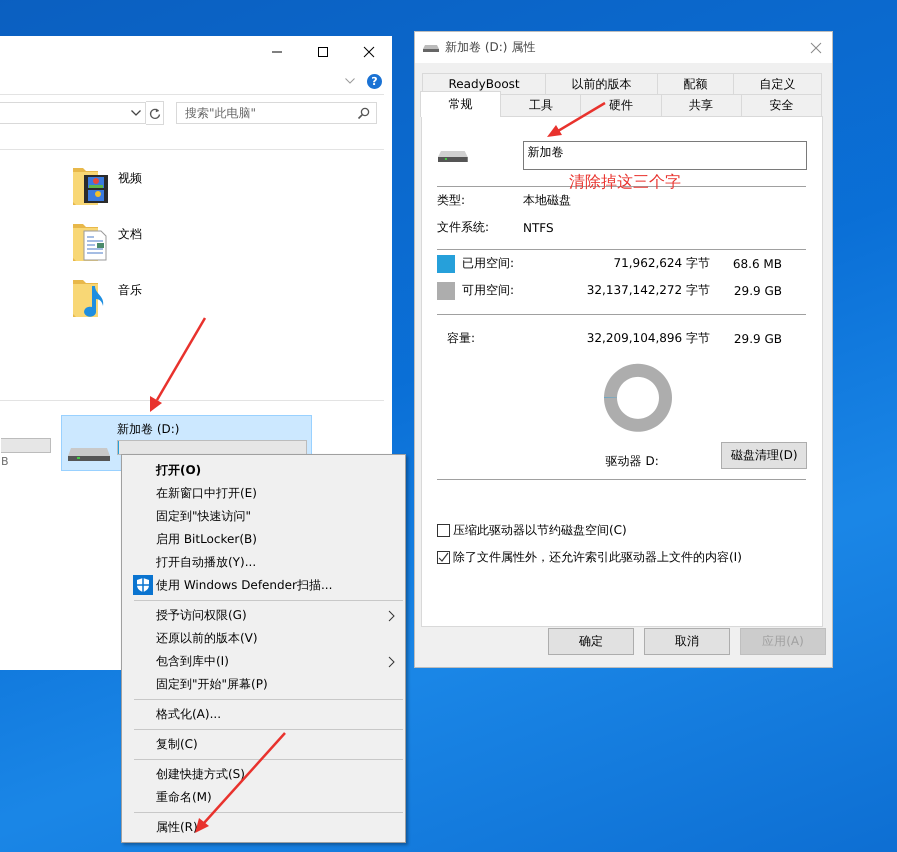 This screenshot has width=897, height=852. What do you see at coordinates (538, 227) in the screenshot?
I see `property-value: NTFS` at bounding box center [538, 227].